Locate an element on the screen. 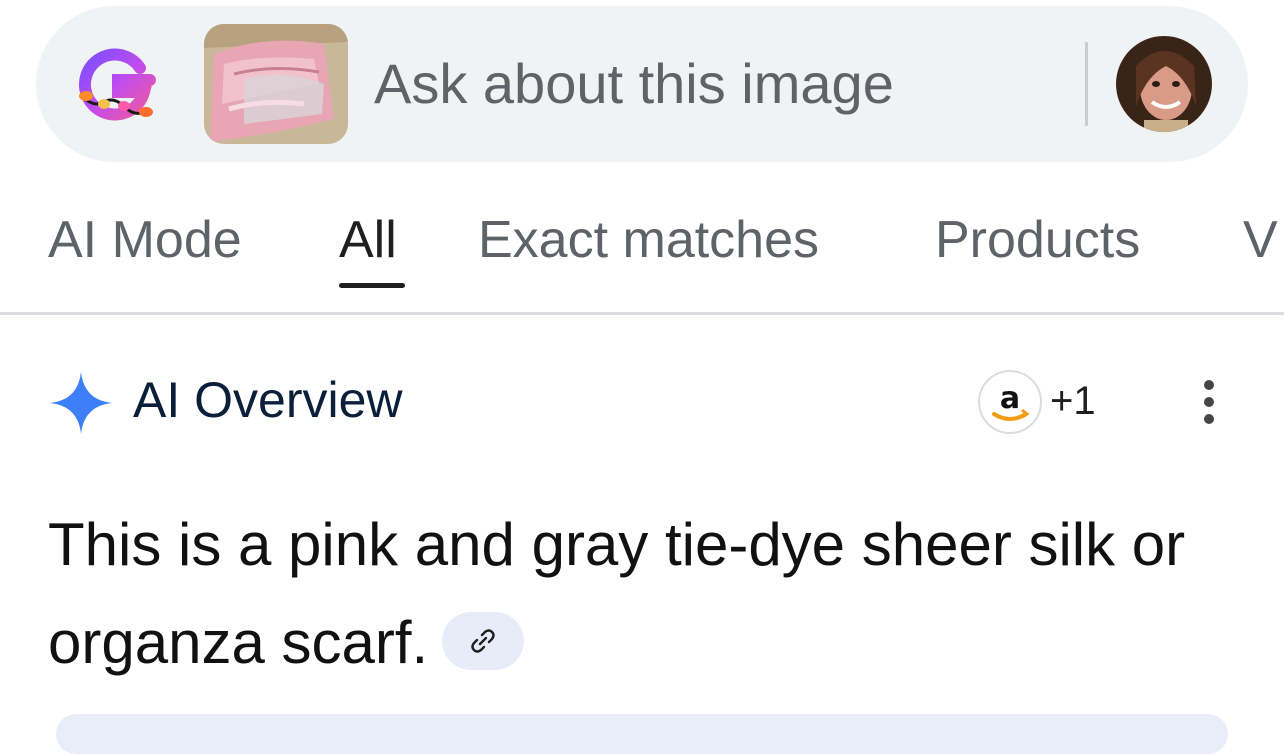  link-icon is located at coordinates (483, 641).